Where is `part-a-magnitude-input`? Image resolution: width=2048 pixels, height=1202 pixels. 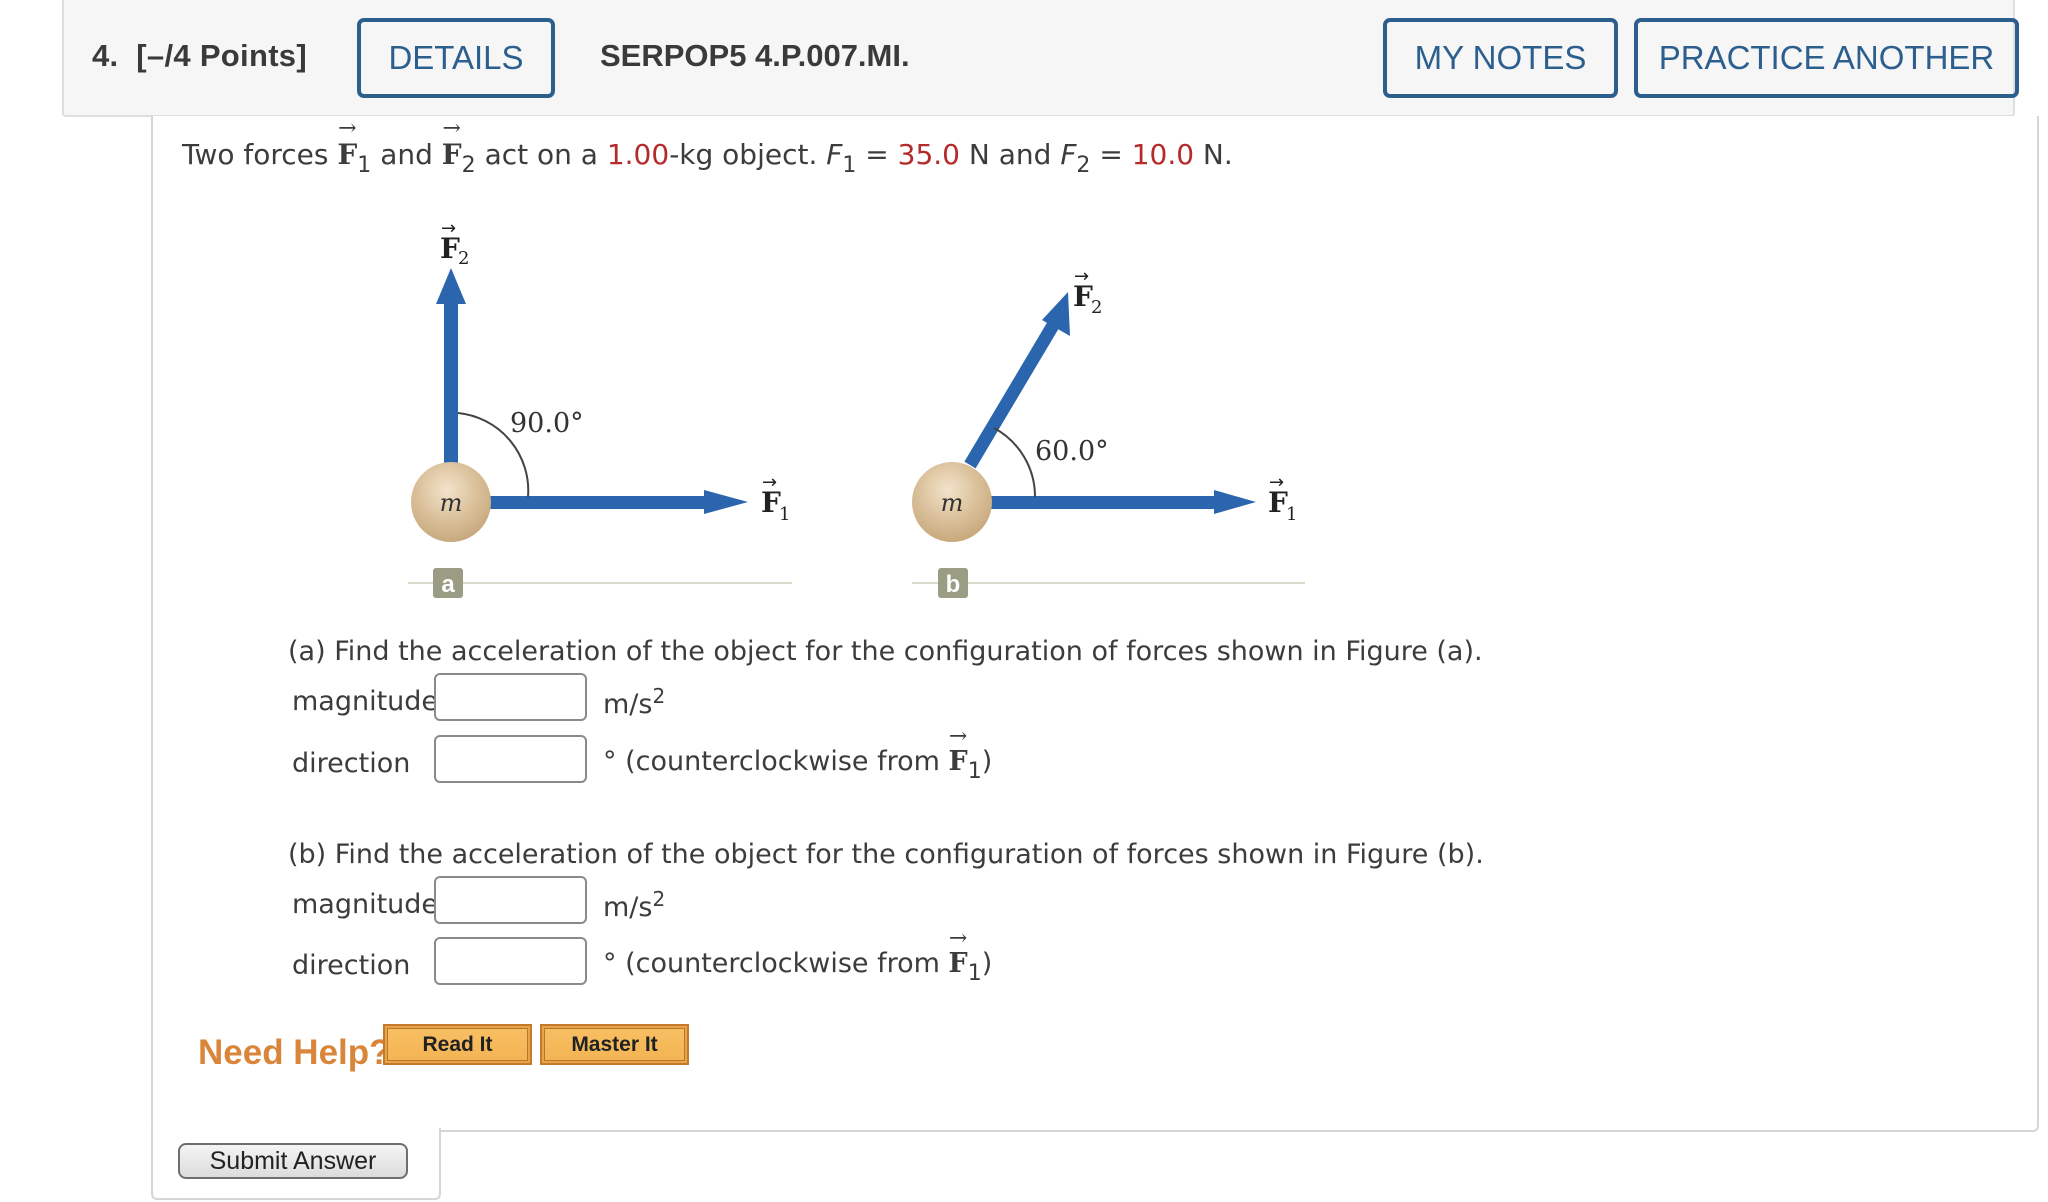
part-a-magnitude-input is located at coordinates (510, 697).